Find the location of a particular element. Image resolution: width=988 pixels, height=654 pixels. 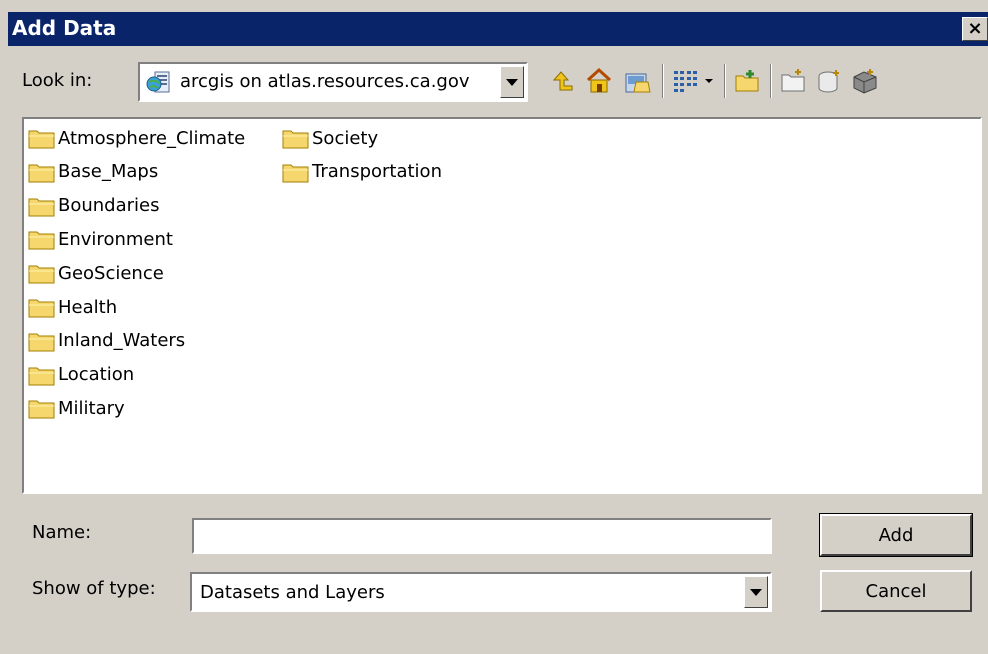

look-in-dropdown-button is located at coordinates (512, 82).